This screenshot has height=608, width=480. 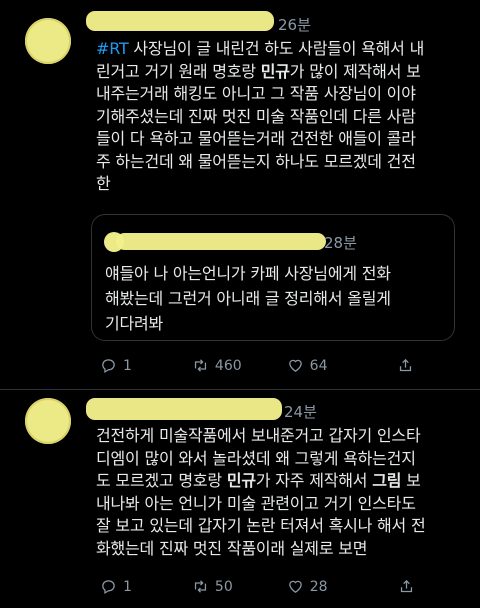 I want to click on retweet-button: 460, so click(x=217, y=365).